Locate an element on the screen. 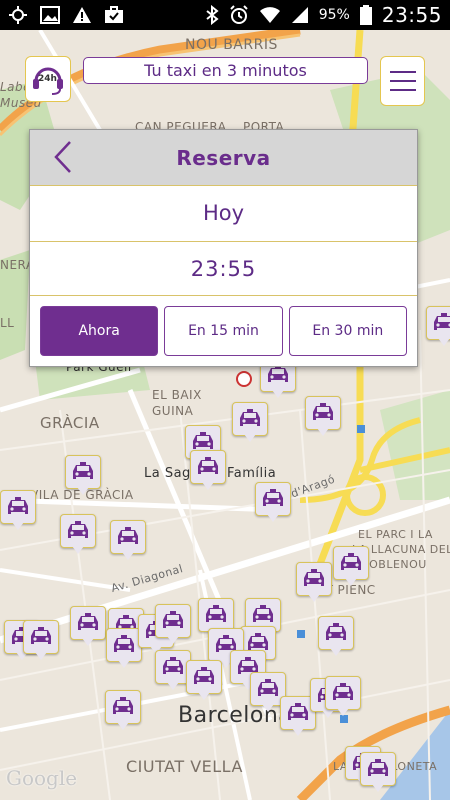 The width and height of the screenshot is (450, 800). option-15-min-button: En 15 min is located at coordinates (223, 331).